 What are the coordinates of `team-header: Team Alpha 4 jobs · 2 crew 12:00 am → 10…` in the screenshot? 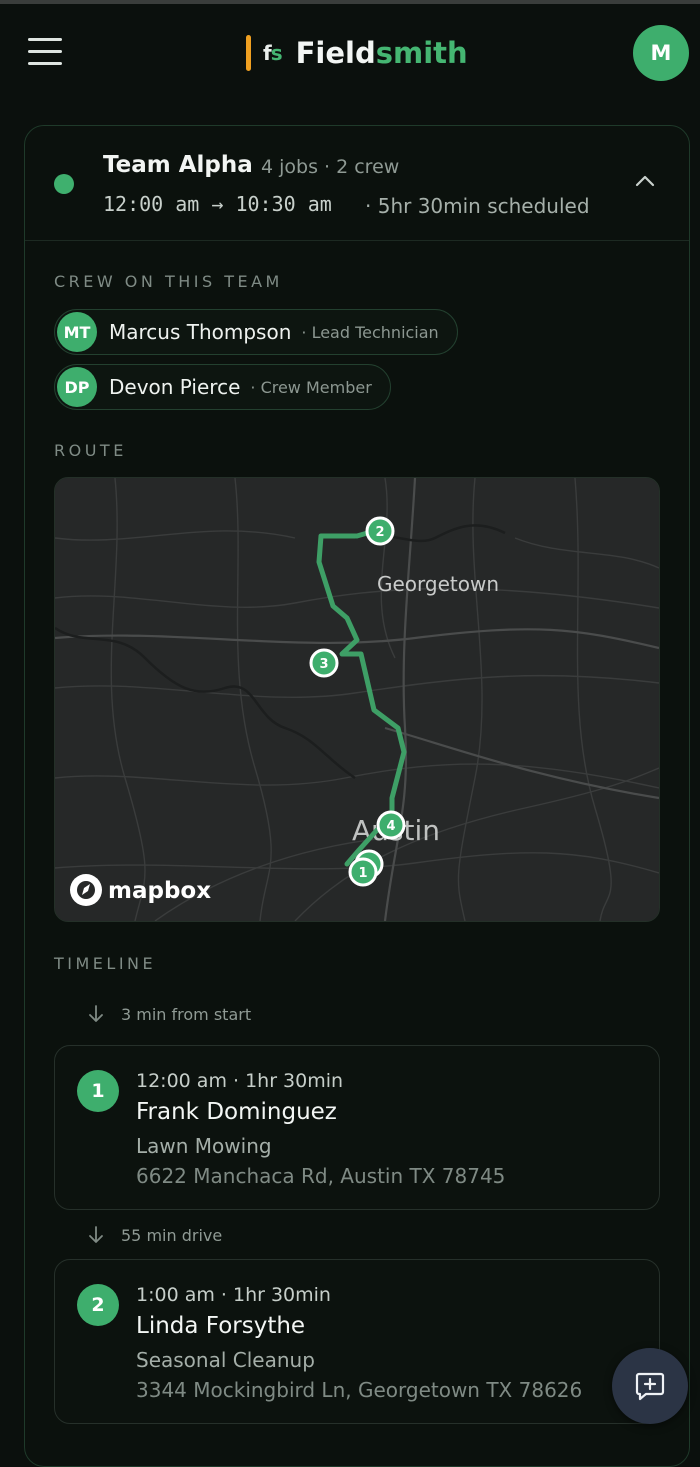 It's located at (357, 183).